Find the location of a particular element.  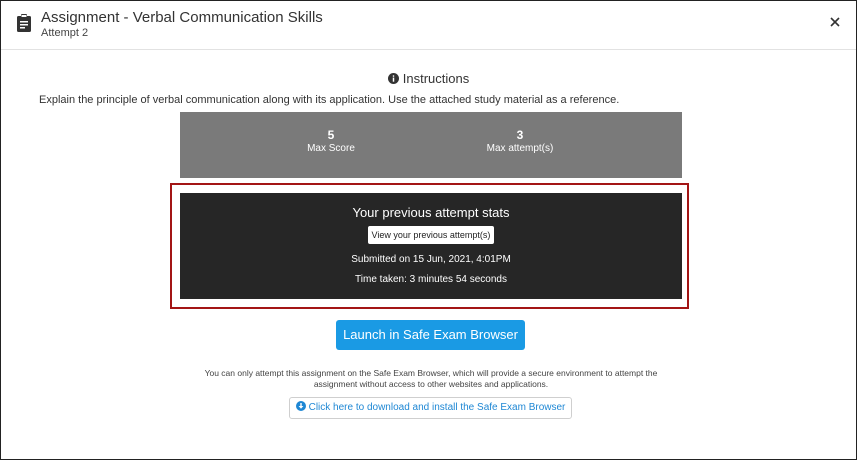

max-attempts-label: Max attempt(s) is located at coordinates (520, 148).